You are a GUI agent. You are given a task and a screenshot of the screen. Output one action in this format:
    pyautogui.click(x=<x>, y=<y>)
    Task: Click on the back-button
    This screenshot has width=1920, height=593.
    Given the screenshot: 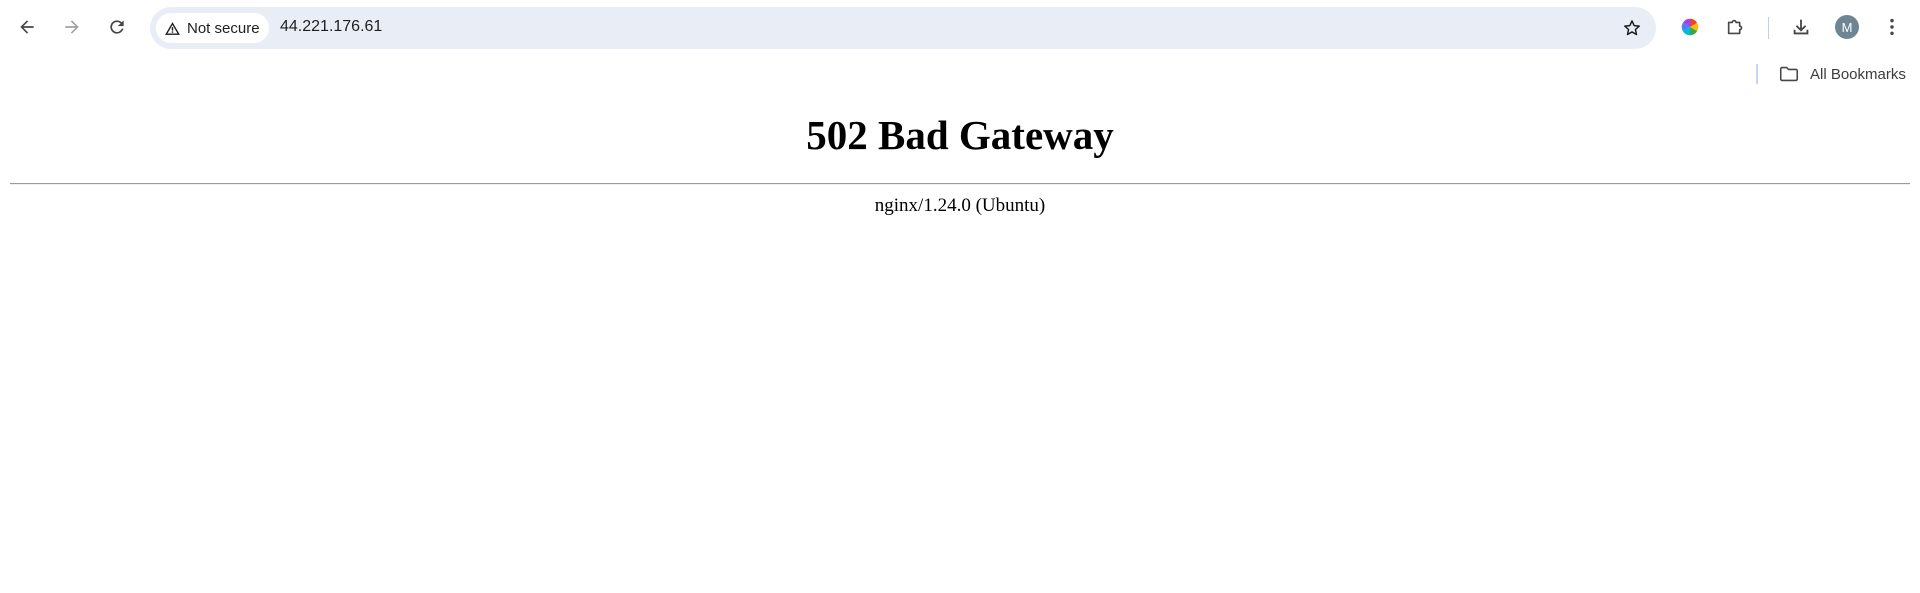 What is the action you would take?
    pyautogui.click(x=27, y=27)
    